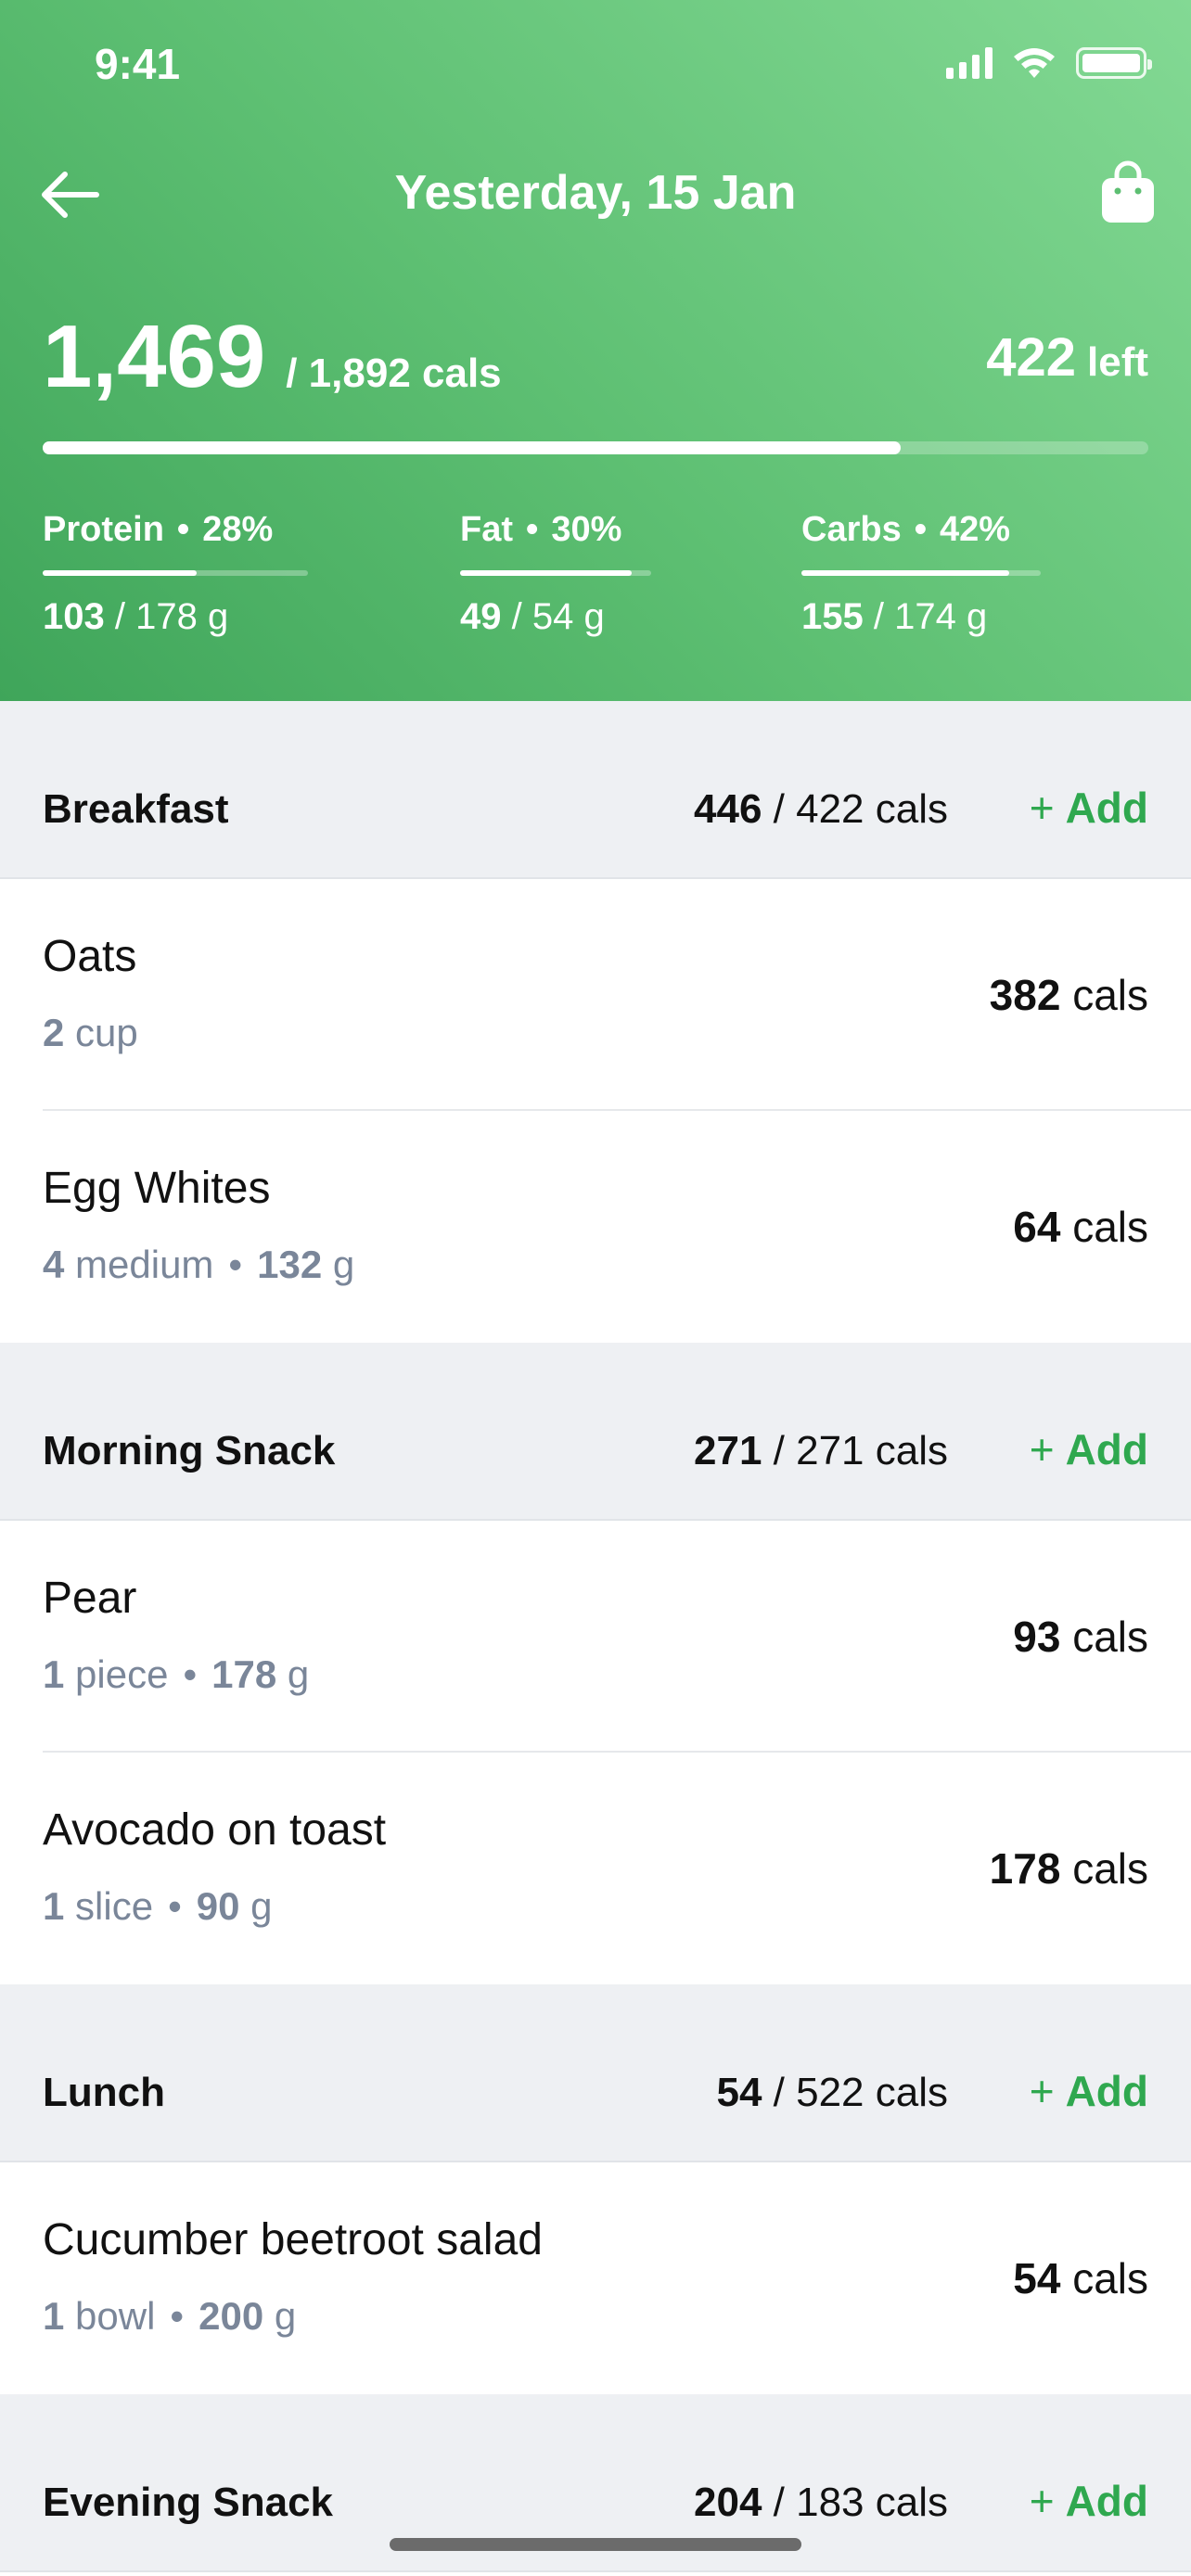 The image size is (1191, 2576). I want to click on meal-name: Morning Snack, so click(190, 1451).